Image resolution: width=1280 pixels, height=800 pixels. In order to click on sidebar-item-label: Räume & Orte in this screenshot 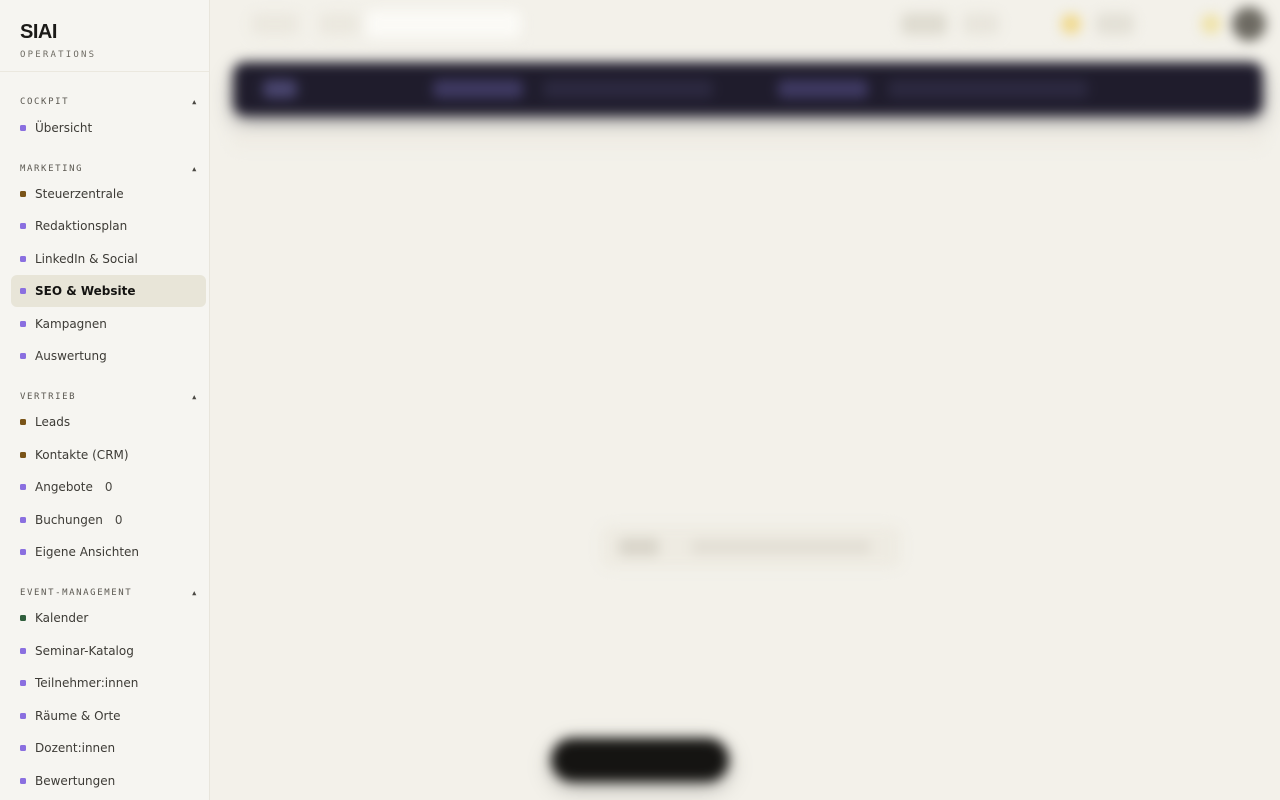, I will do `click(78, 716)`.